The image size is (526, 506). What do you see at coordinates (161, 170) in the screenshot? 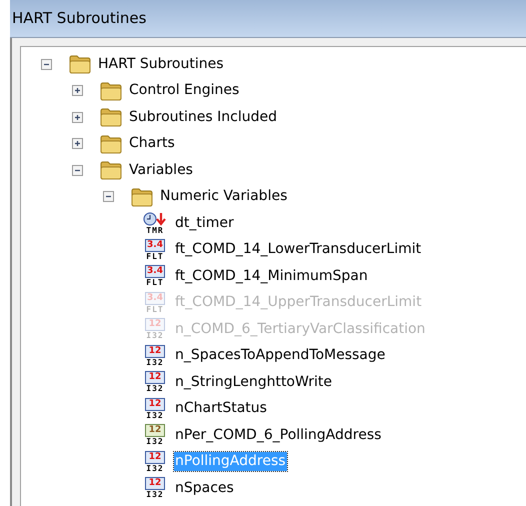
I see `tree-item: Variables` at bounding box center [161, 170].